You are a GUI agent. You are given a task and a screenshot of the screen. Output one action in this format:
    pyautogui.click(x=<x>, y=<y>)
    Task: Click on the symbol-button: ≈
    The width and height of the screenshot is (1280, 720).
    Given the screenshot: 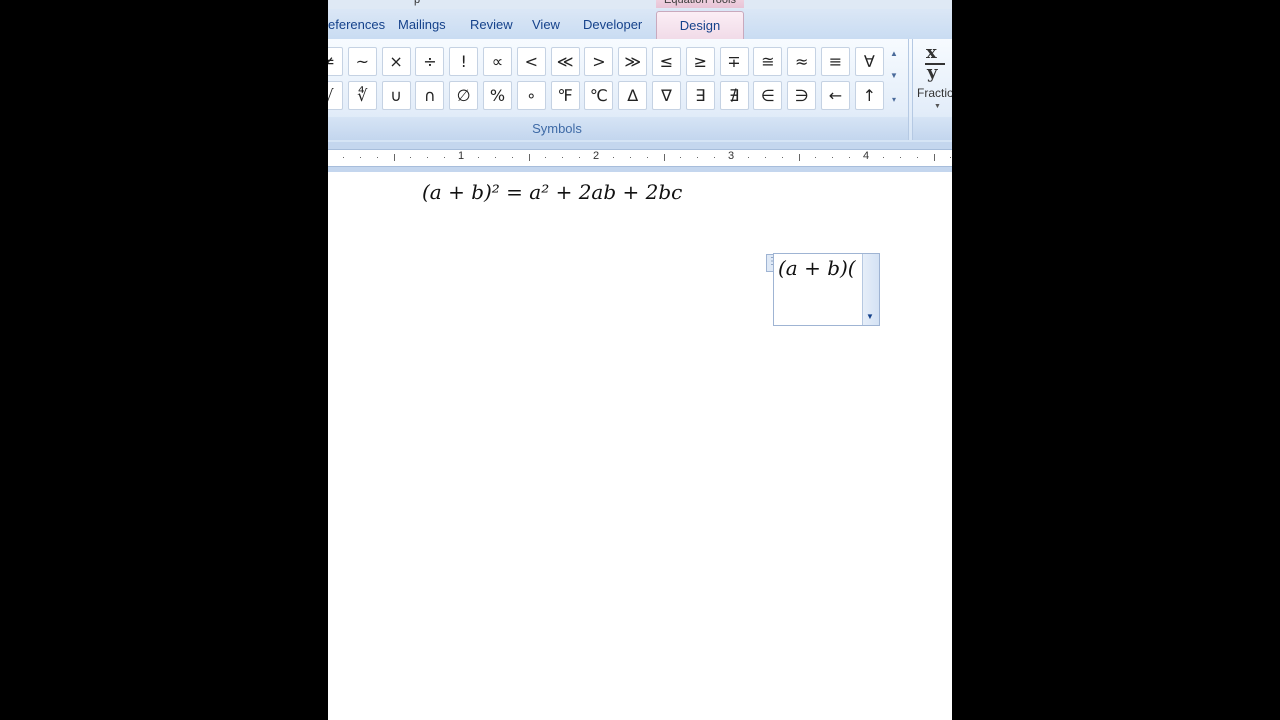 What is the action you would take?
    pyautogui.click(x=802, y=61)
    